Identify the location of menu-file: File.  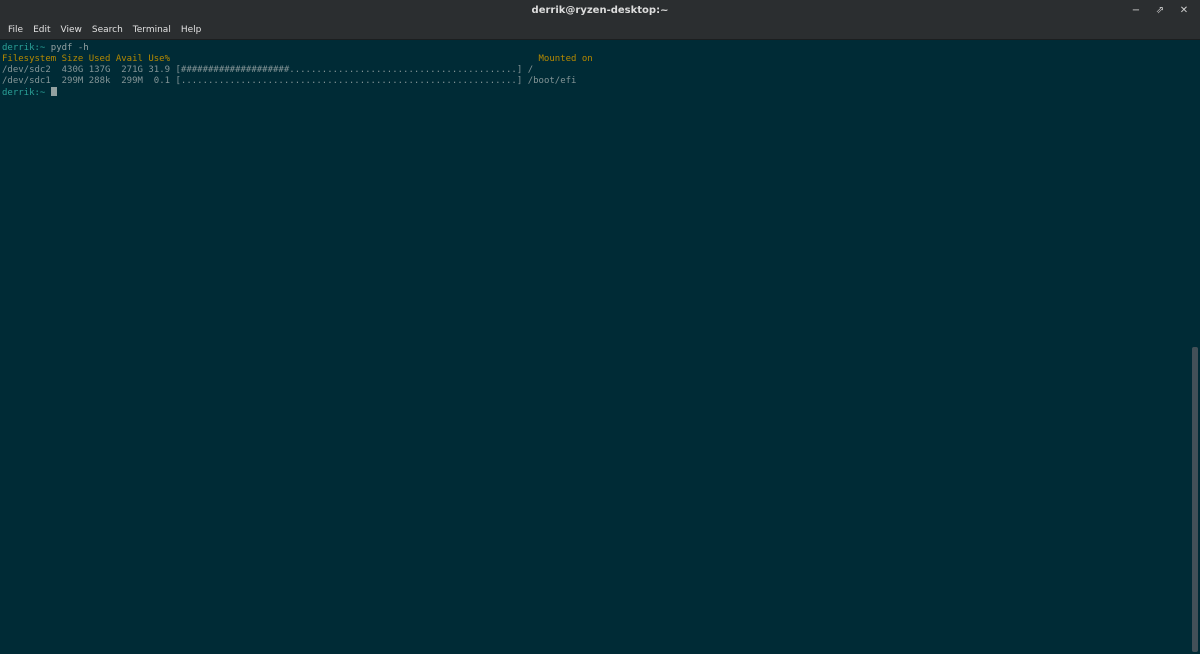
(15, 30).